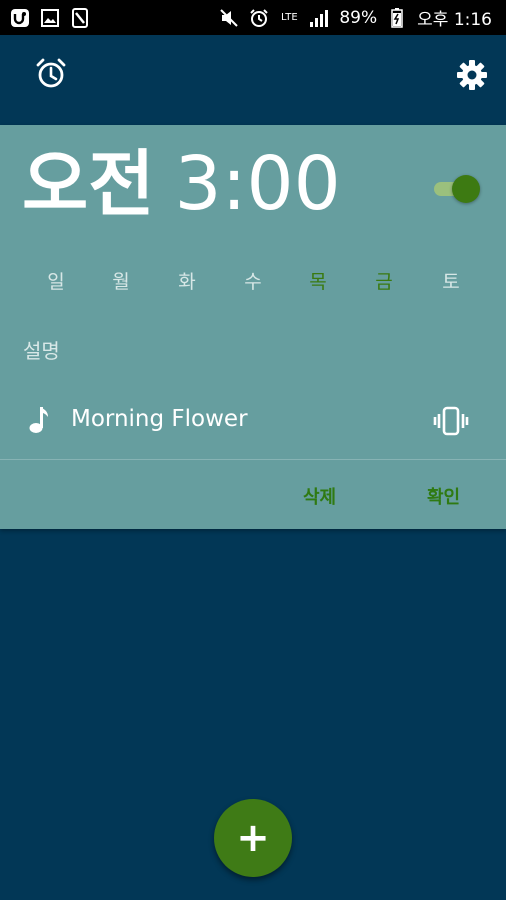 The width and height of the screenshot is (506, 900). I want to click on description-field: 설명, so click(41, 349).